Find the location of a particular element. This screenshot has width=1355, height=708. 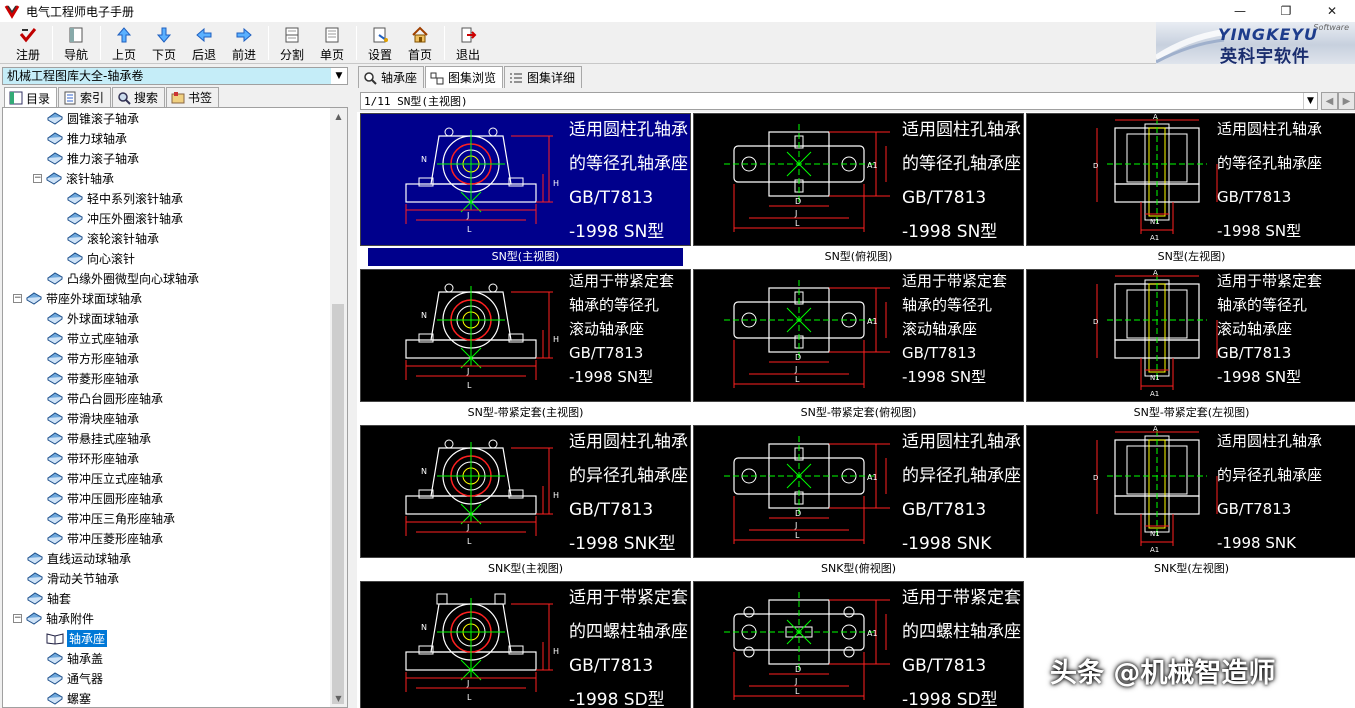

tree-item: 外球面球轴承 is located at coordinates (92, 318).